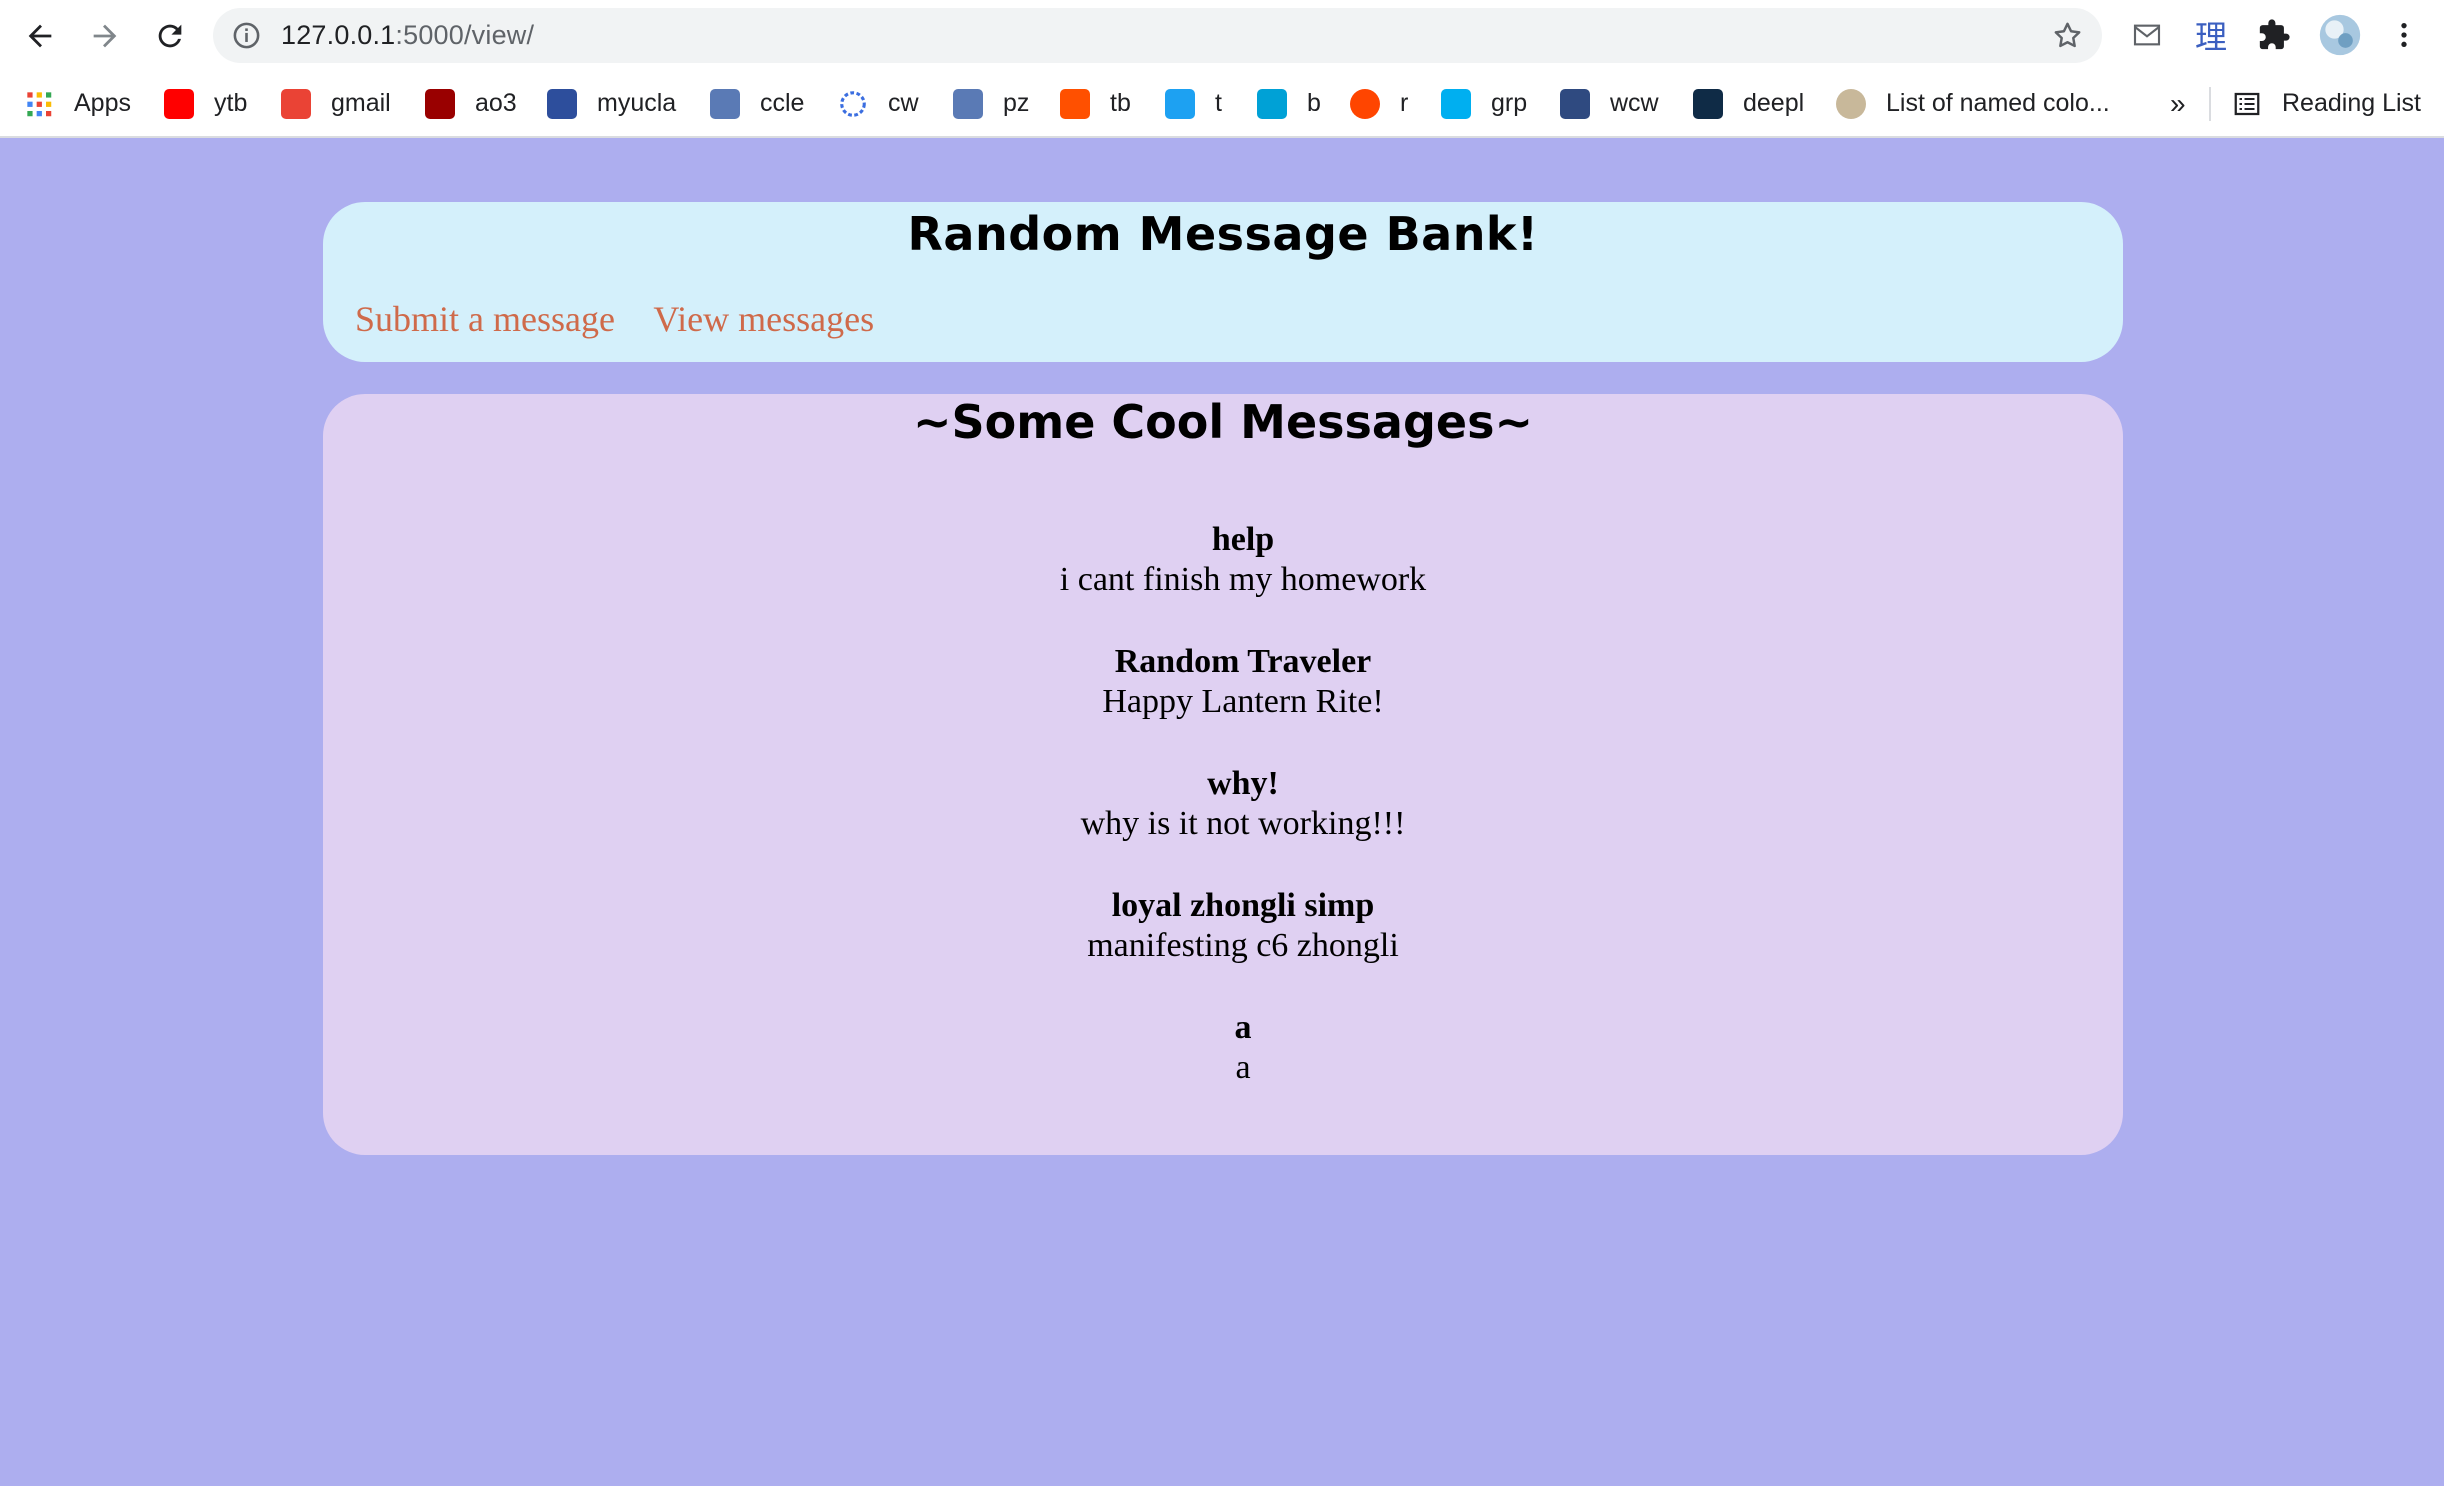  Describe the element at coordinates (485, 319) in the screenshot. I see `submit-message-link: Submit a message` at that location.